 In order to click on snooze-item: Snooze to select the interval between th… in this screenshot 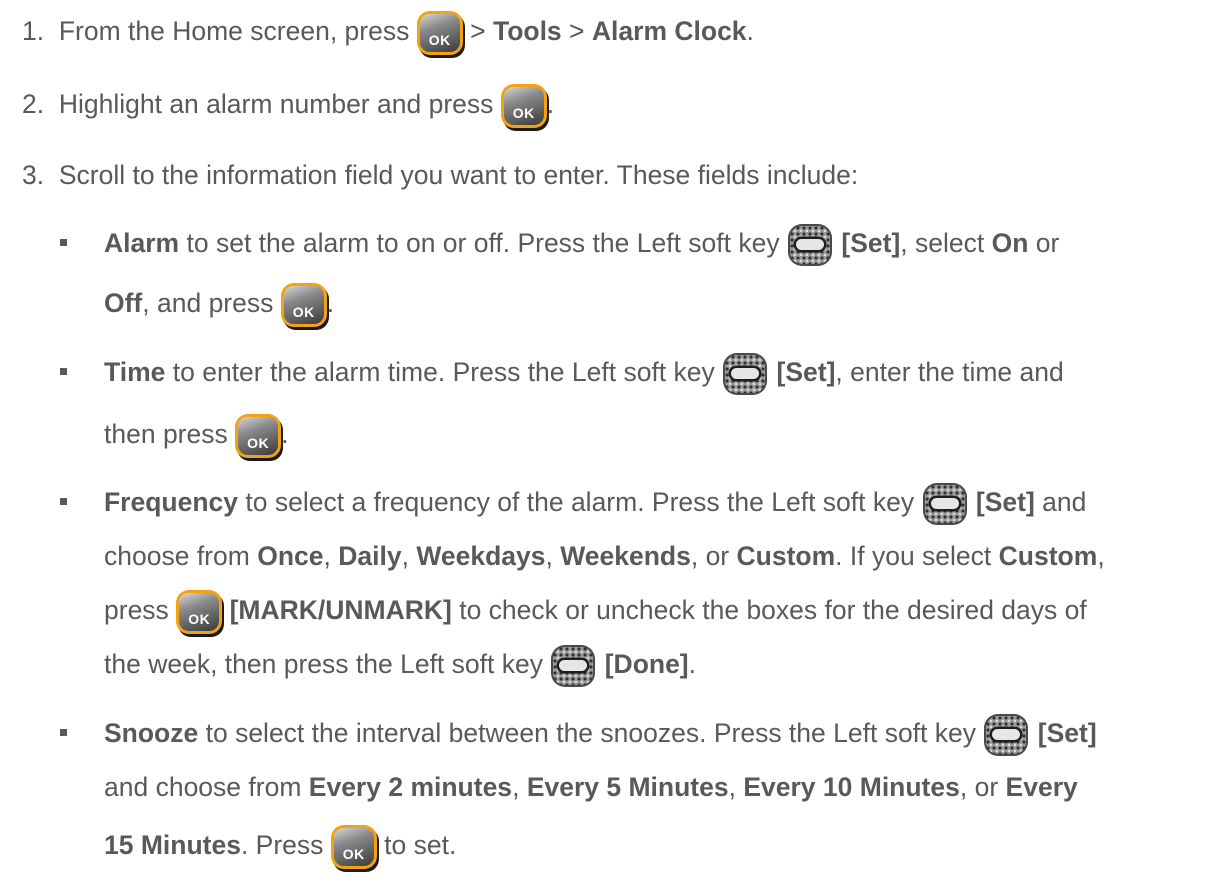, I will do `click(600, 734)`.